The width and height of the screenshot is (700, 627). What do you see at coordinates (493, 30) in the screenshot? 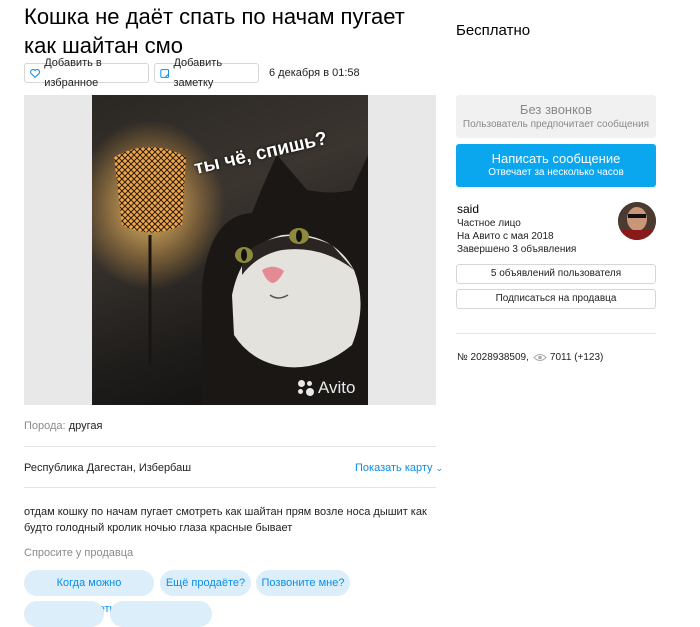
I see `price: Бесплатно` at bounding box center [493, 30].